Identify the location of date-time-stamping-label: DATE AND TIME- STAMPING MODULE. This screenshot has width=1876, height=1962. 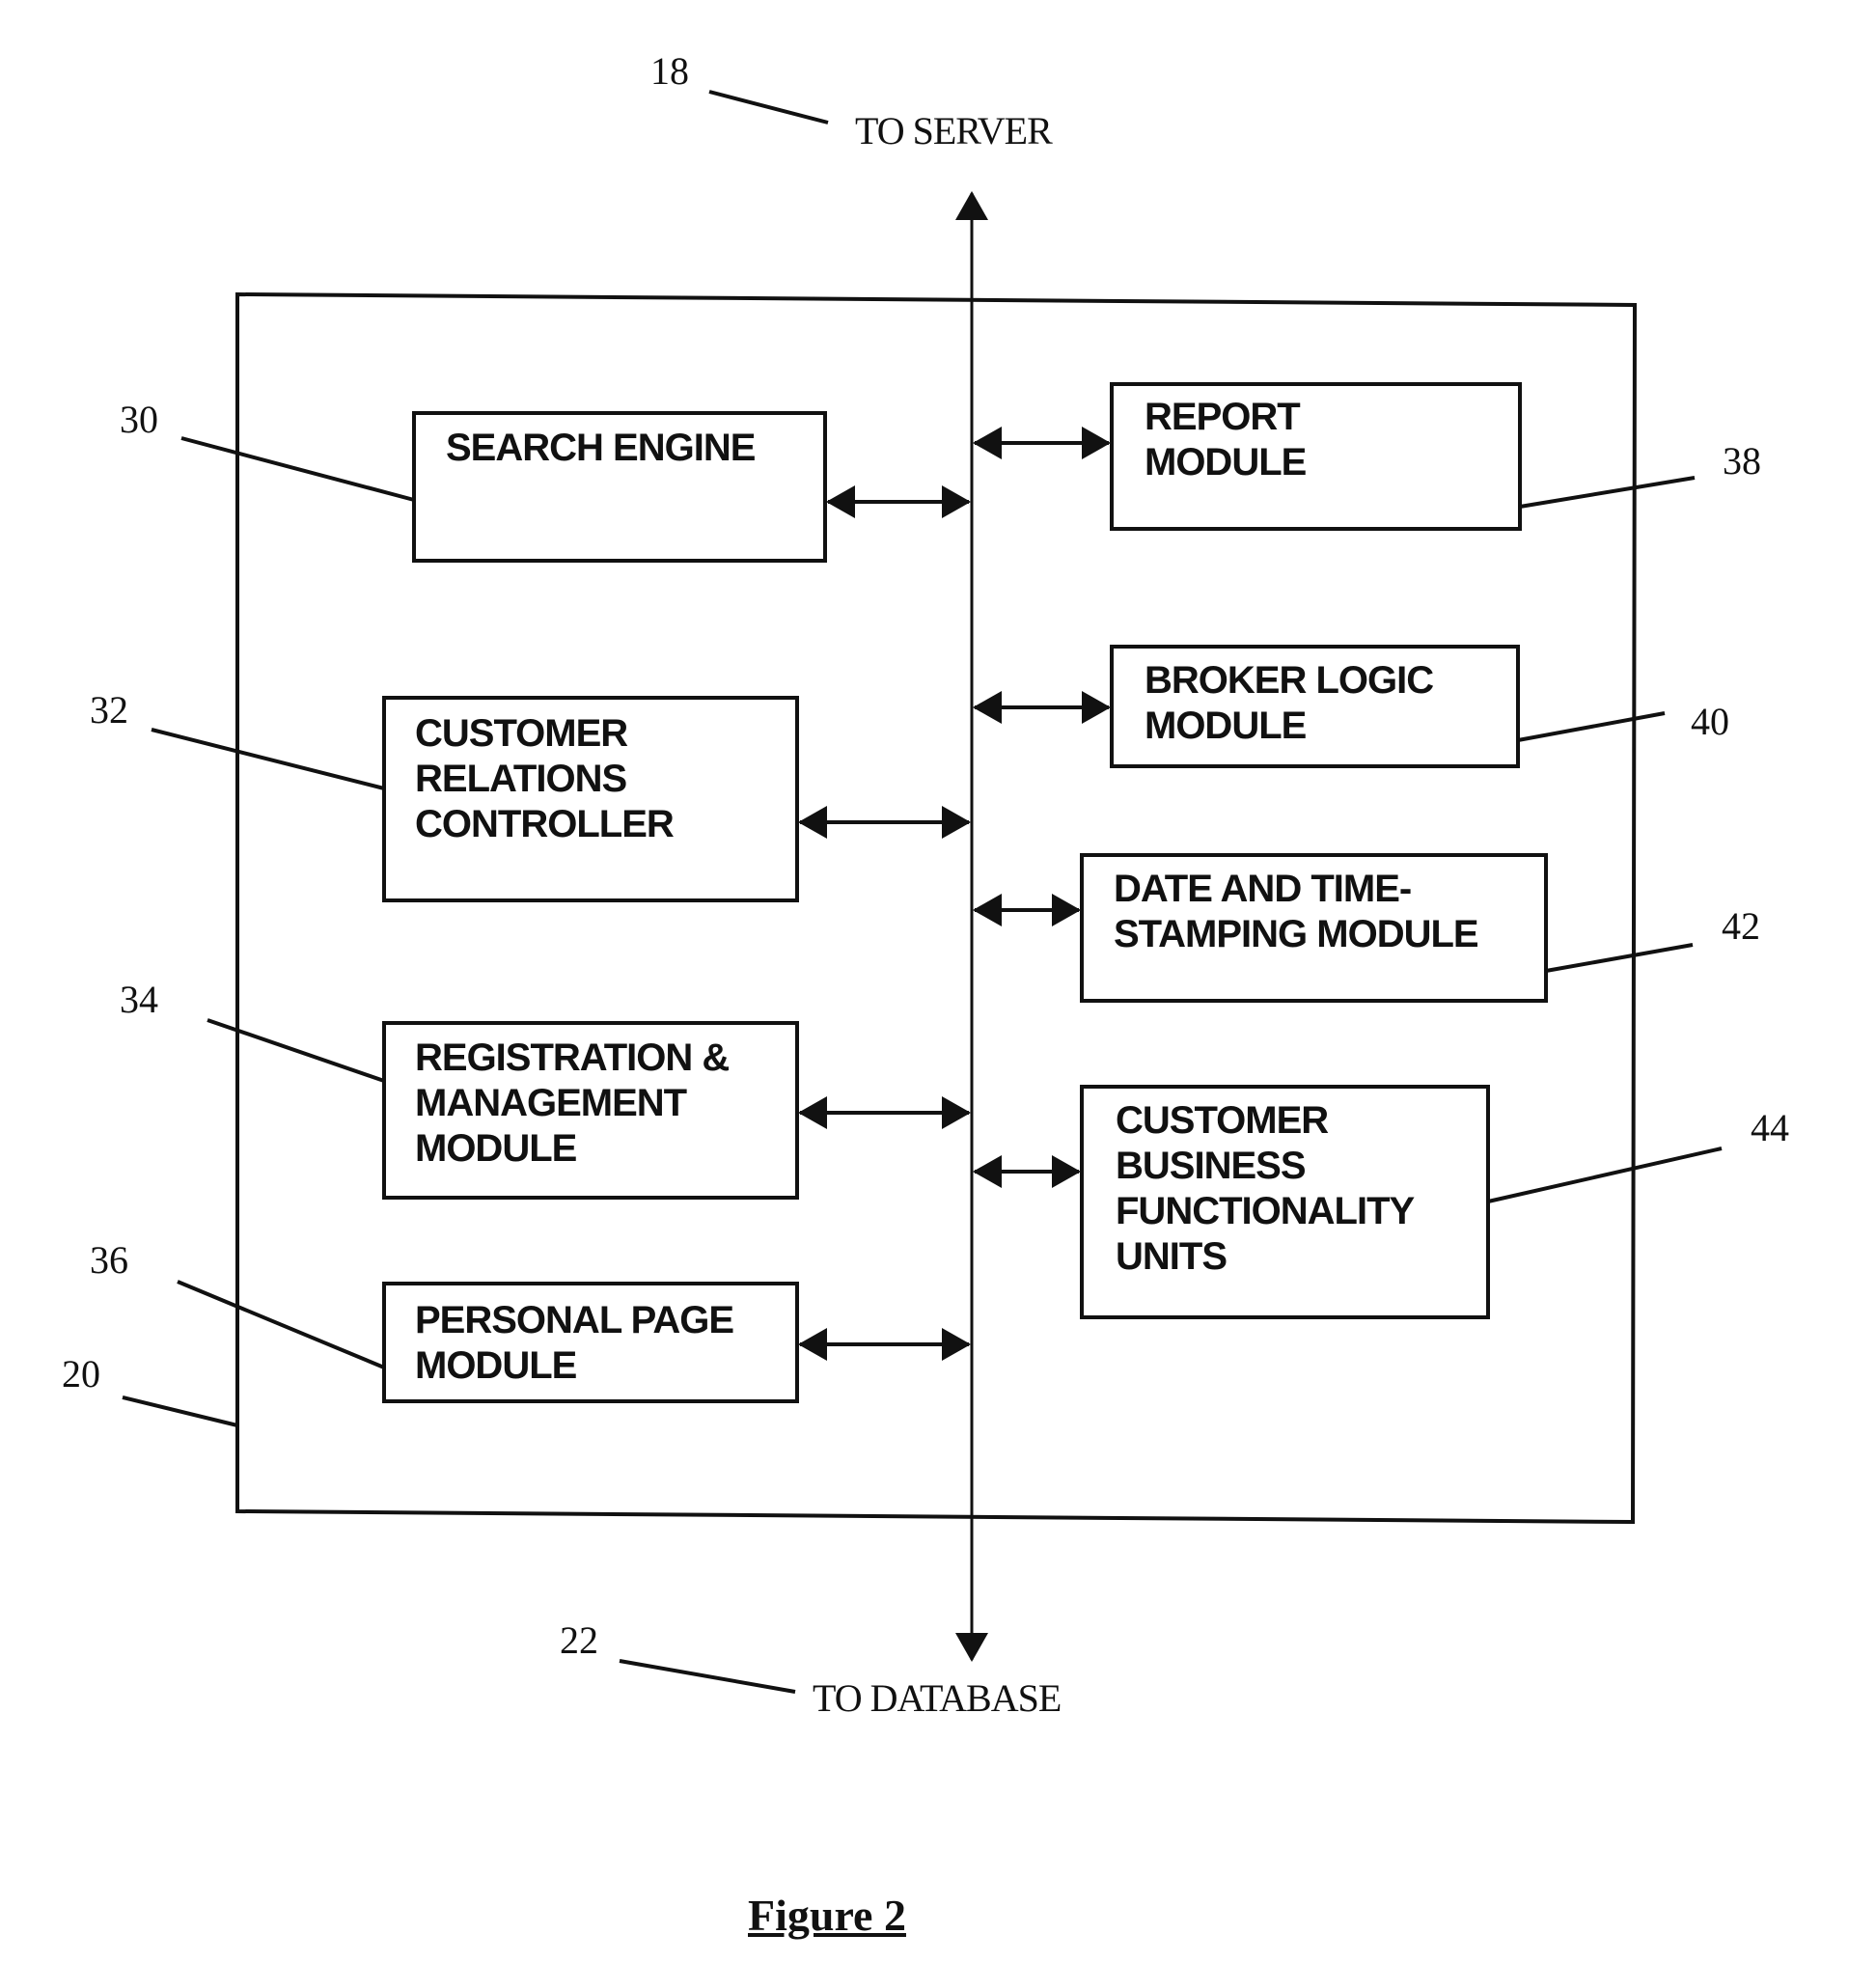
(1296, 912).